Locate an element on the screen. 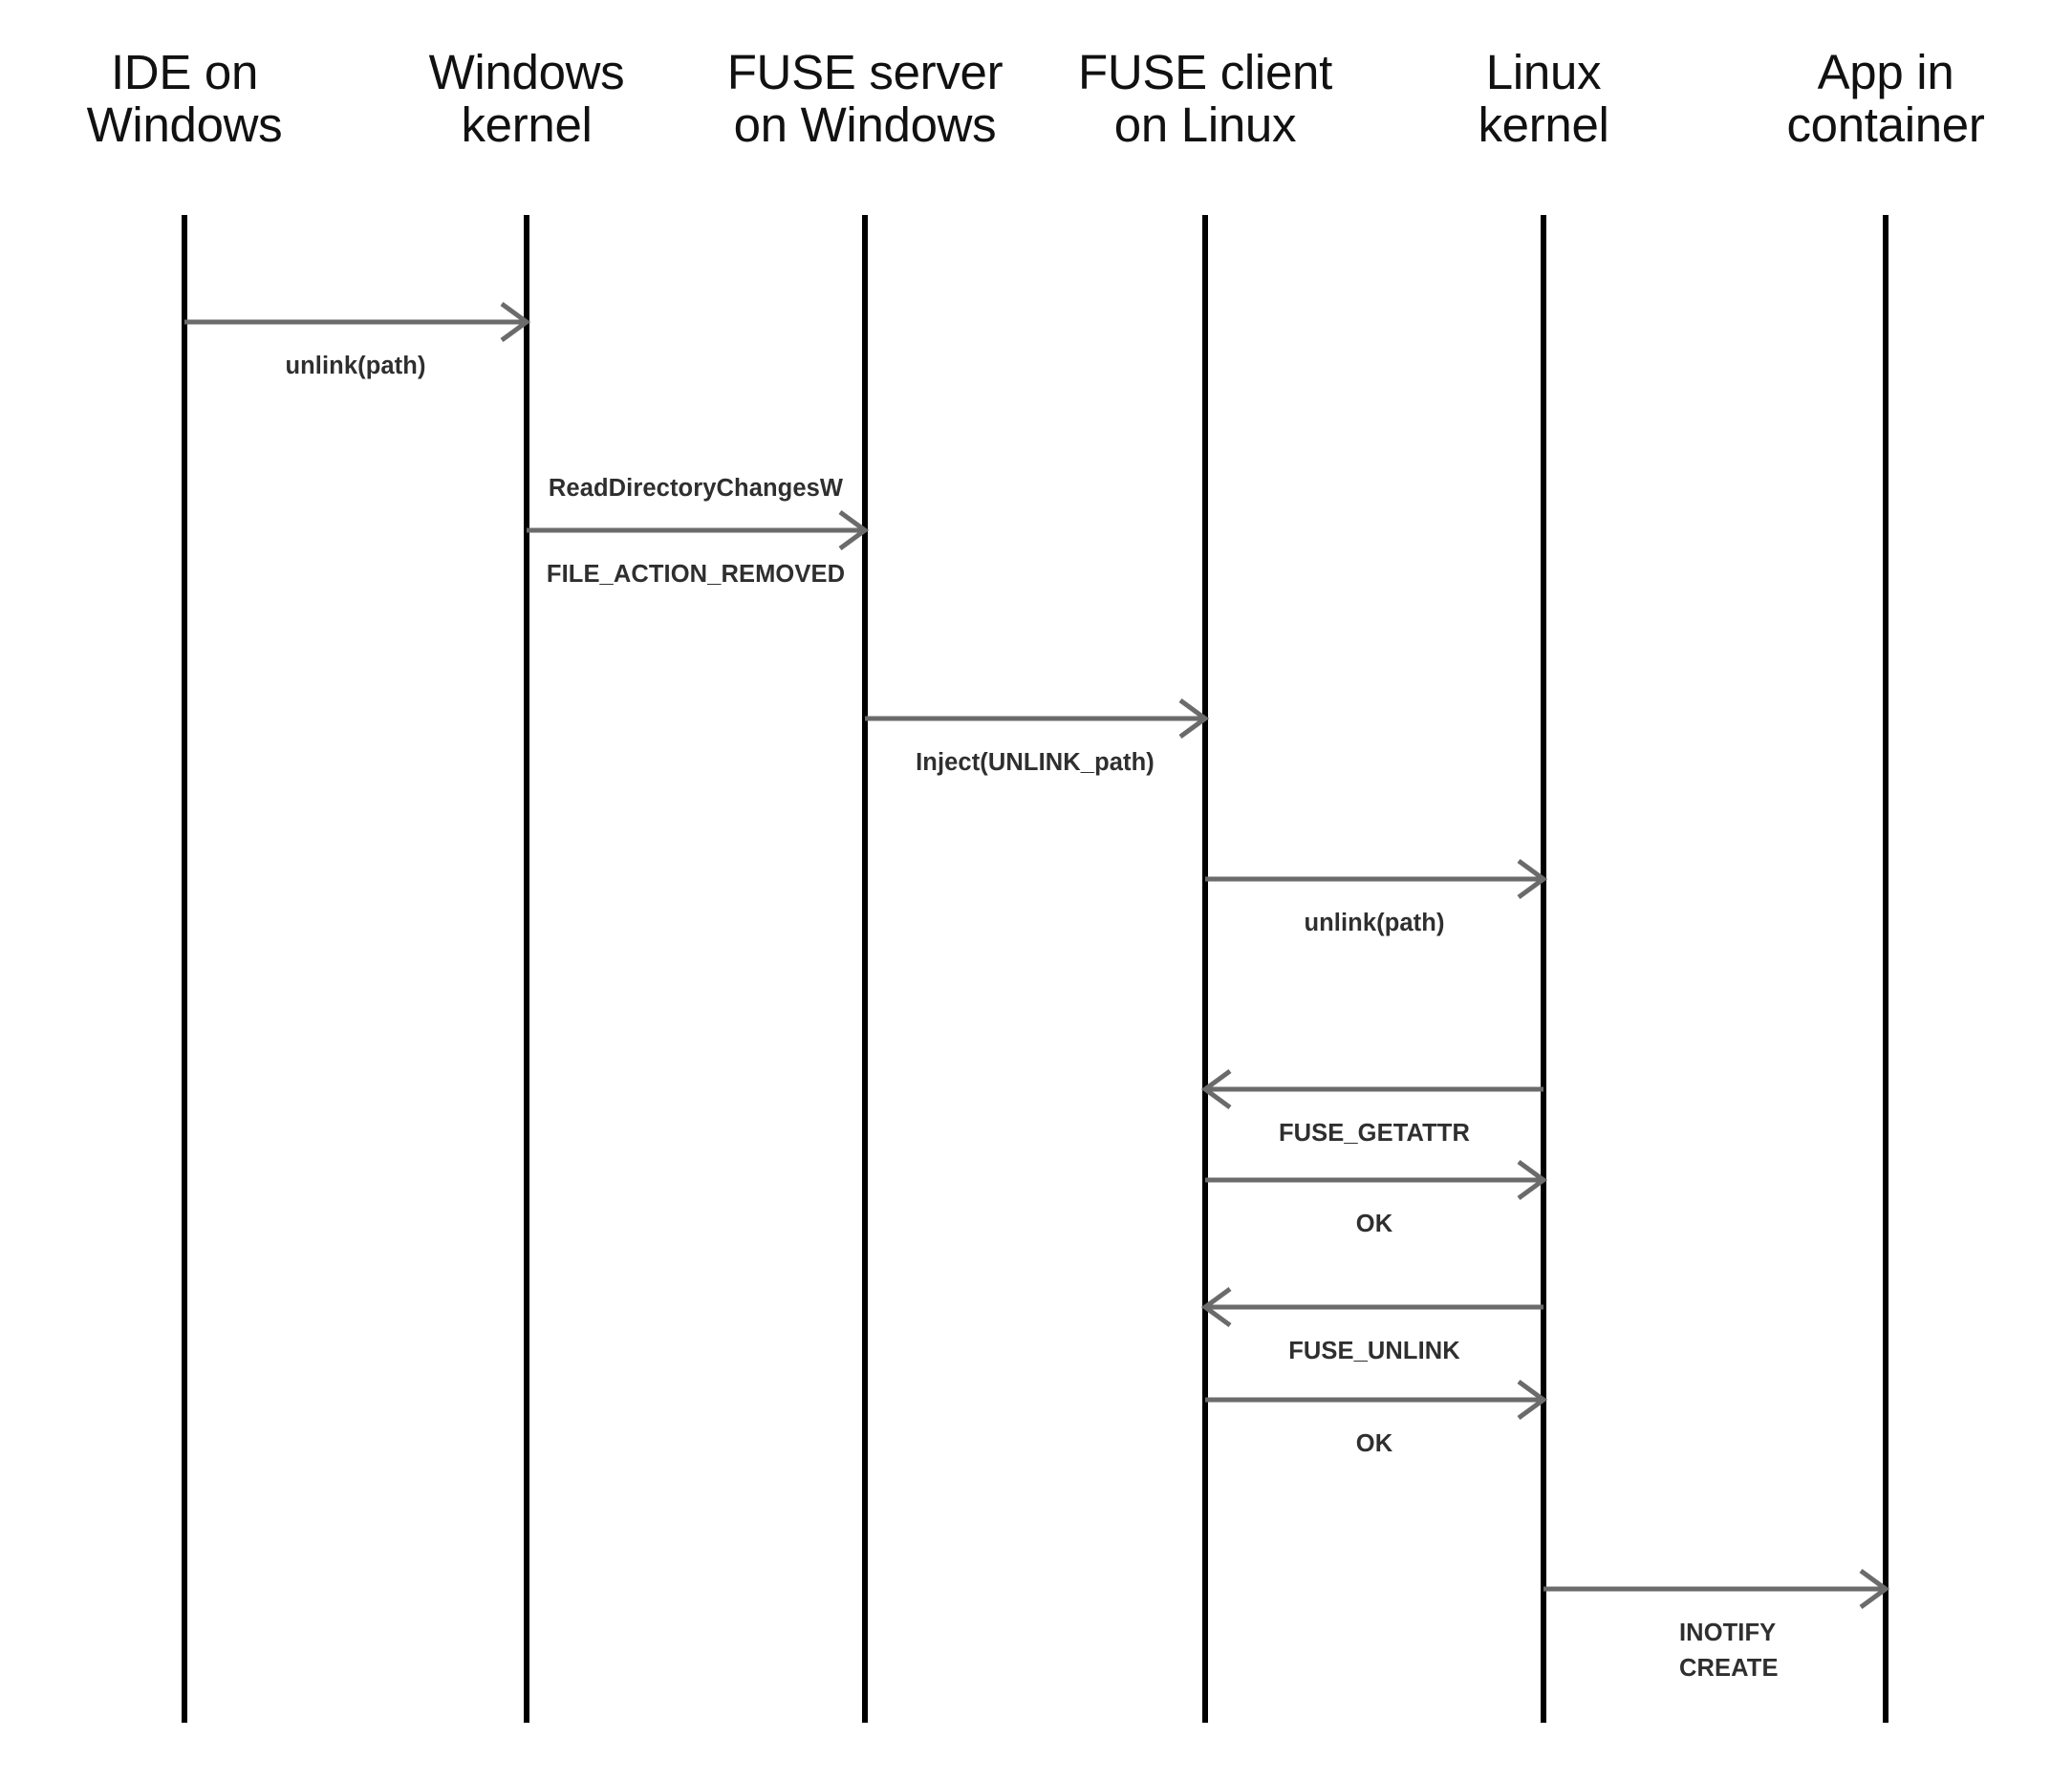  message-arrow-msg-unlink-fuseclient-to-linuxkernel is located at coordinates (1376, 879).